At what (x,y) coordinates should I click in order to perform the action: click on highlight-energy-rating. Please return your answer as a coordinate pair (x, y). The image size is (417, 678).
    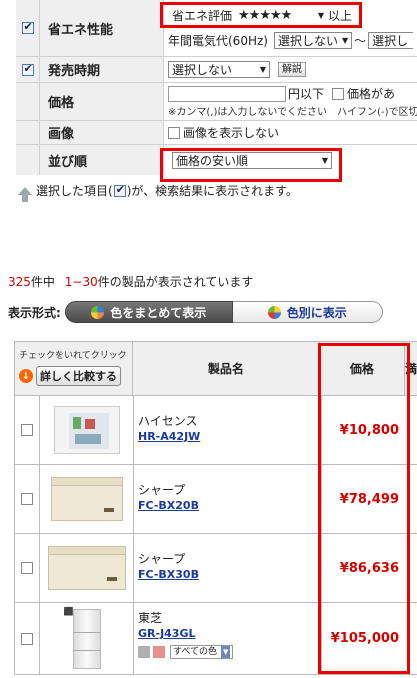
    Looking at the image, I should click on (261, 15).